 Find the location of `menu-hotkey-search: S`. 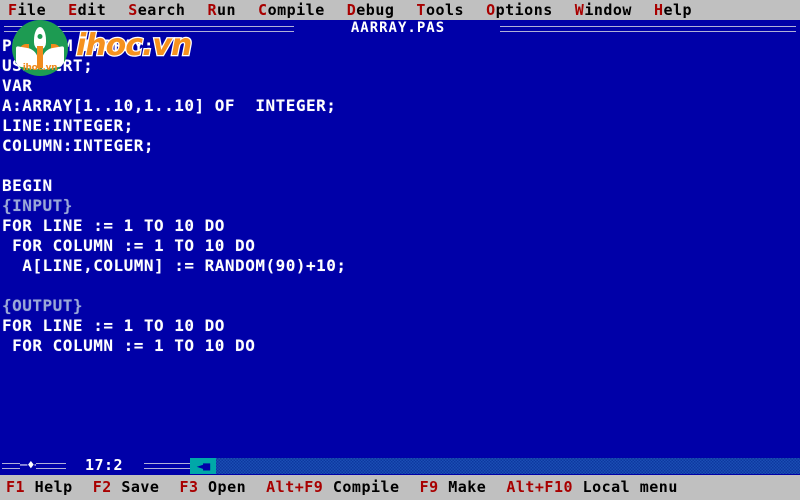

menu-hotkey-search: S is located at coordinates (133, 10).